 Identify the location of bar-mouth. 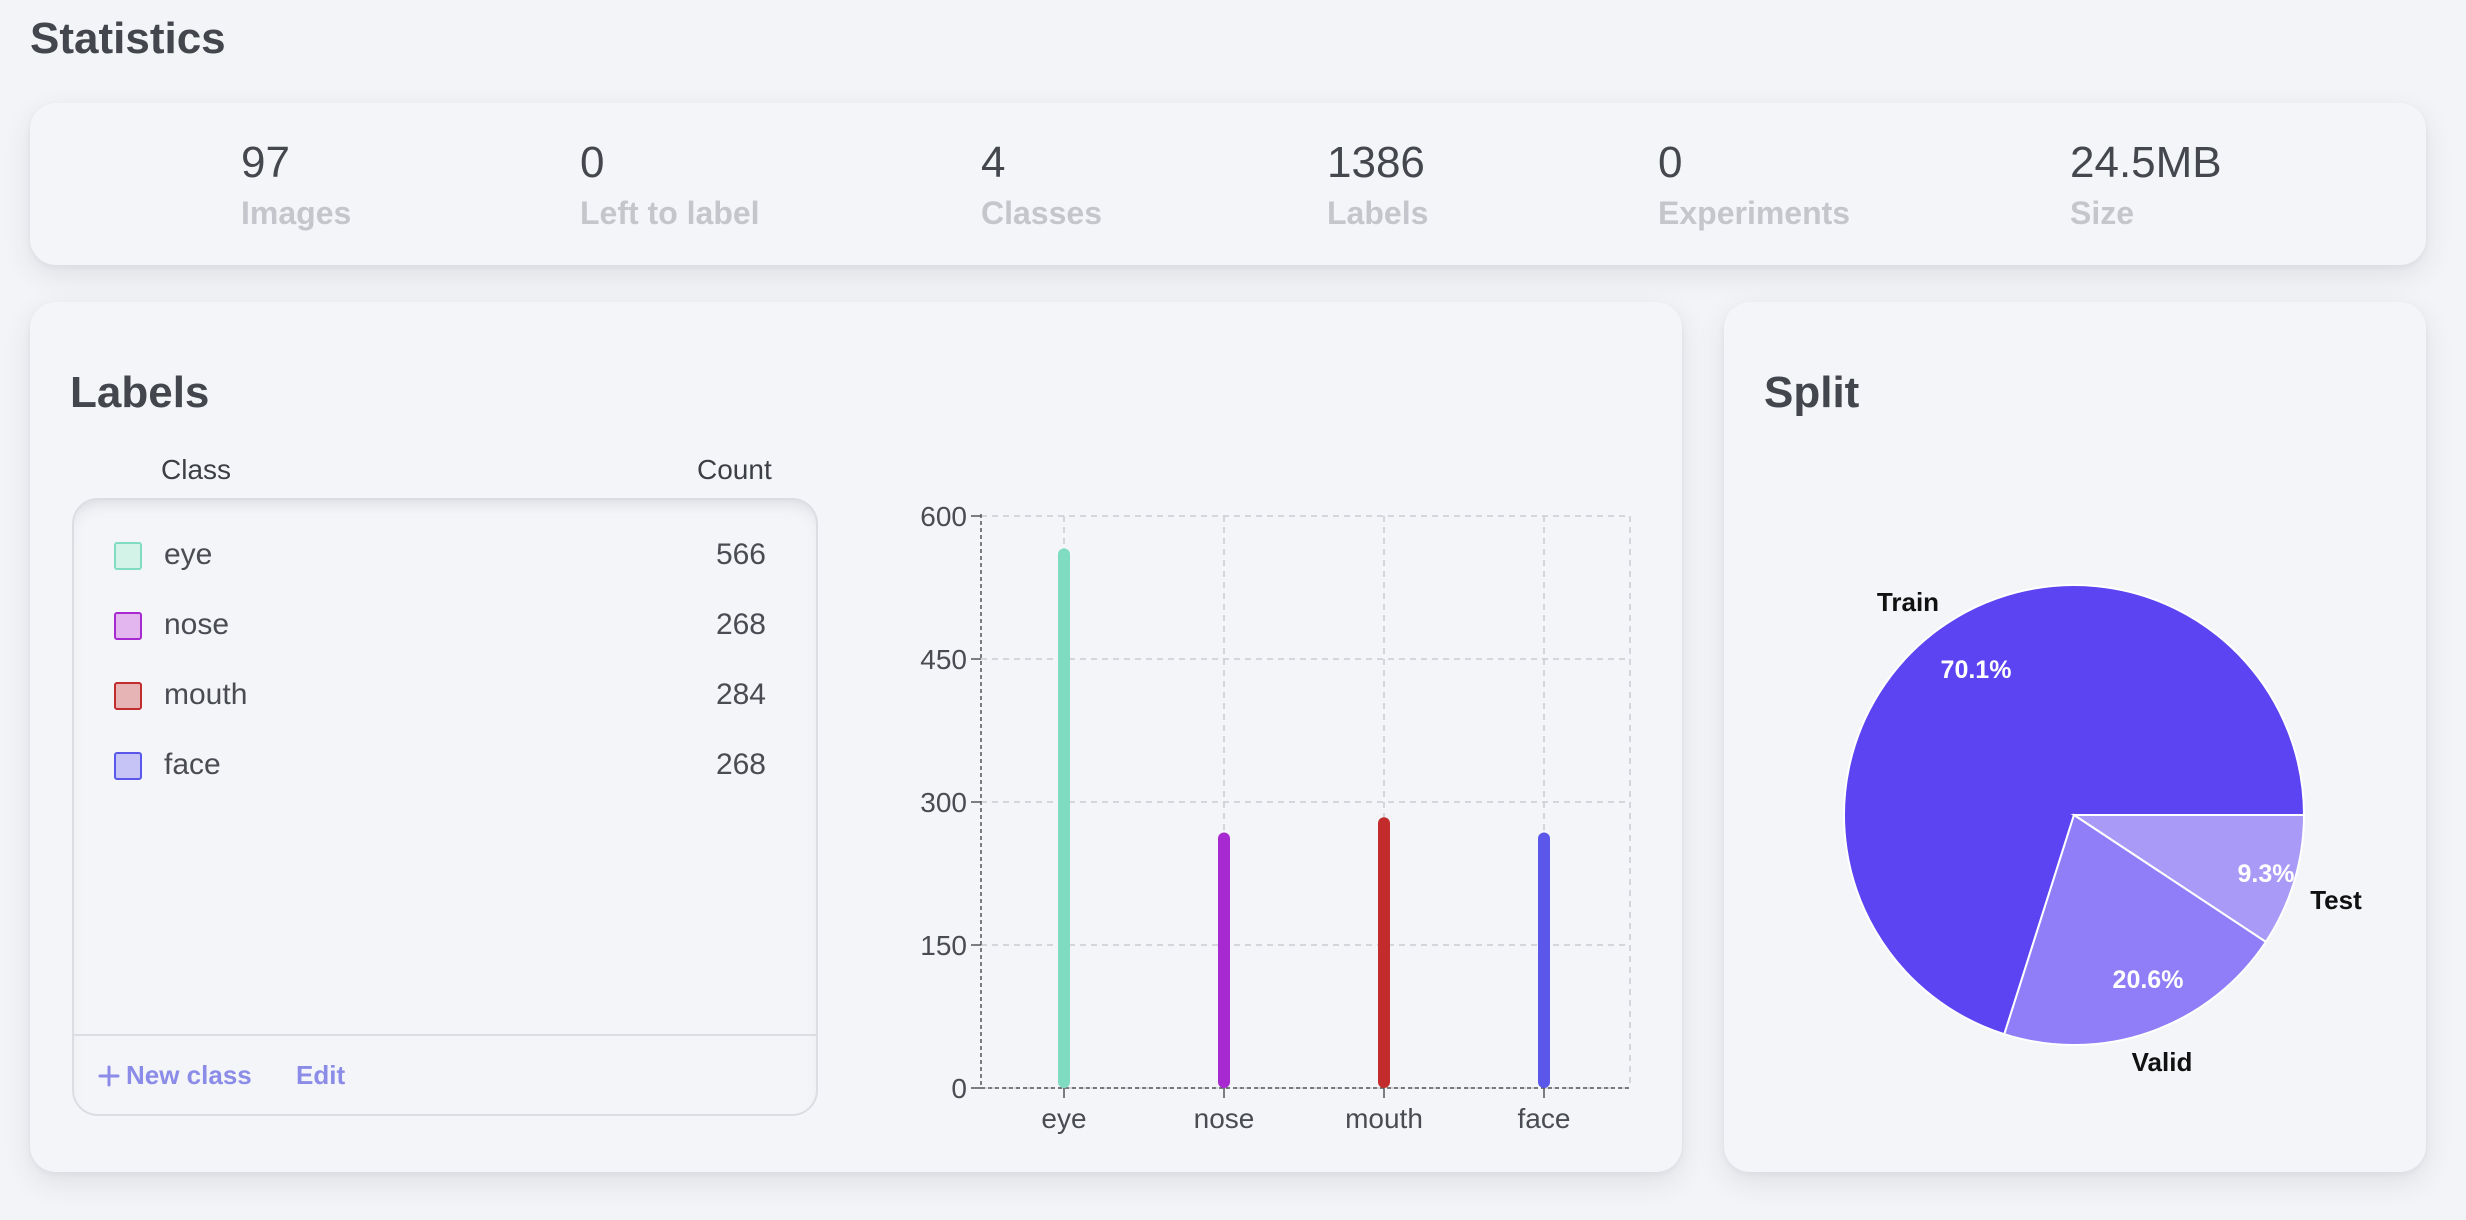
(1384, 952).